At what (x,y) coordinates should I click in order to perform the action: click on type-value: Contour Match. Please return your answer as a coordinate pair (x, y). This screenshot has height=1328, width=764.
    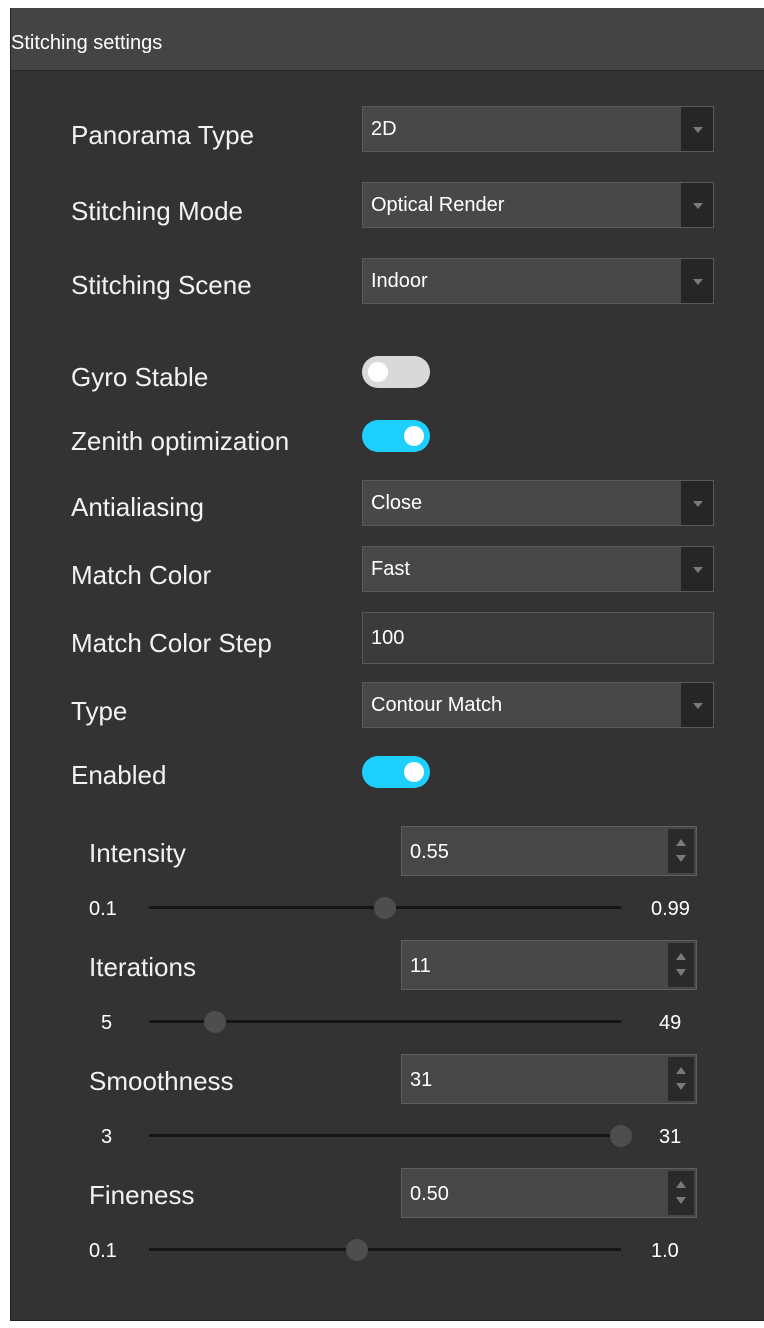
    Looking at the image, I should click on (437, 705).